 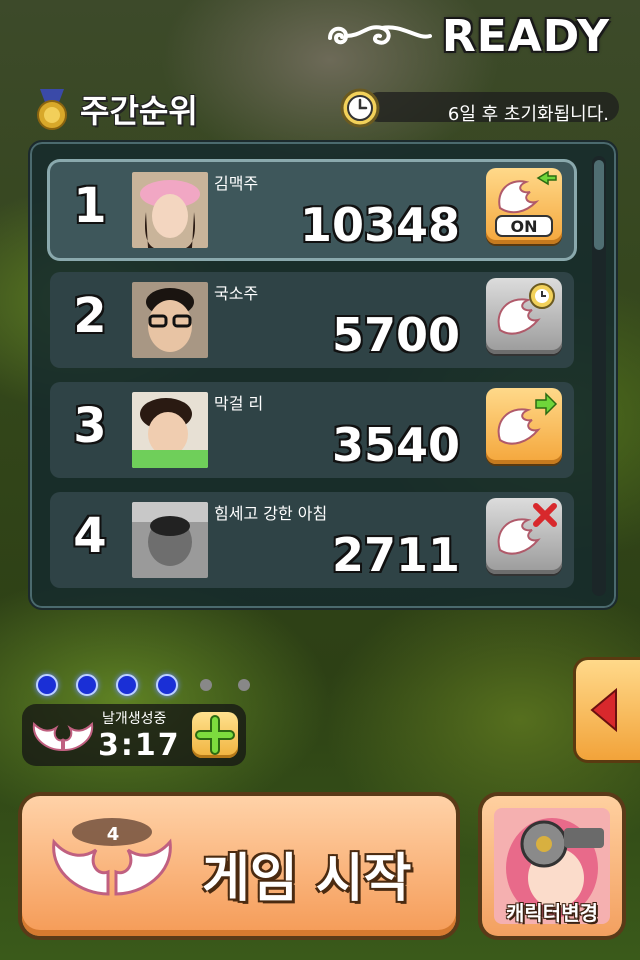 I want to click on wing-cooldown-button, so click(x=524, y=316).